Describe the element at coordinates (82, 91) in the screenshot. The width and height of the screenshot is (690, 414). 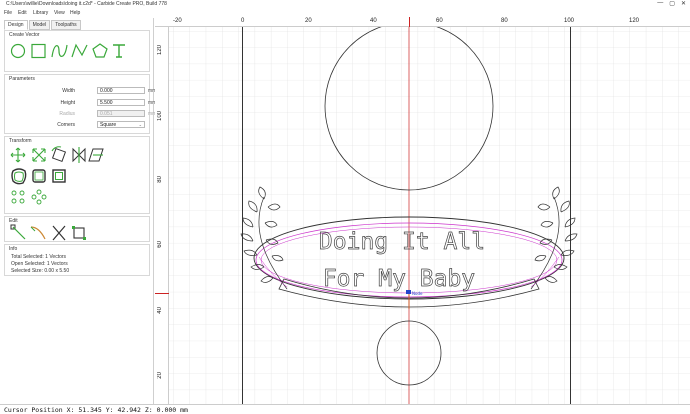
I see `width-row: Width 0.000 mm` at that location.